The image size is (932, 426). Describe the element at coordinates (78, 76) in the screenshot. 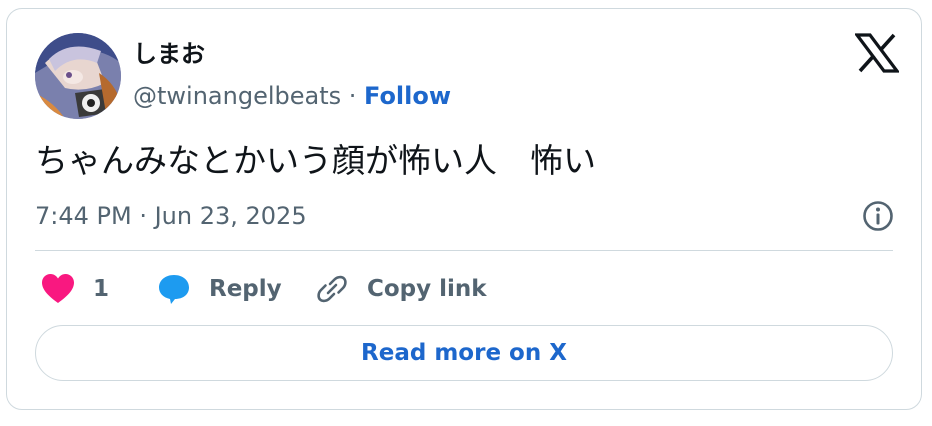

I see `avatar` at that location.